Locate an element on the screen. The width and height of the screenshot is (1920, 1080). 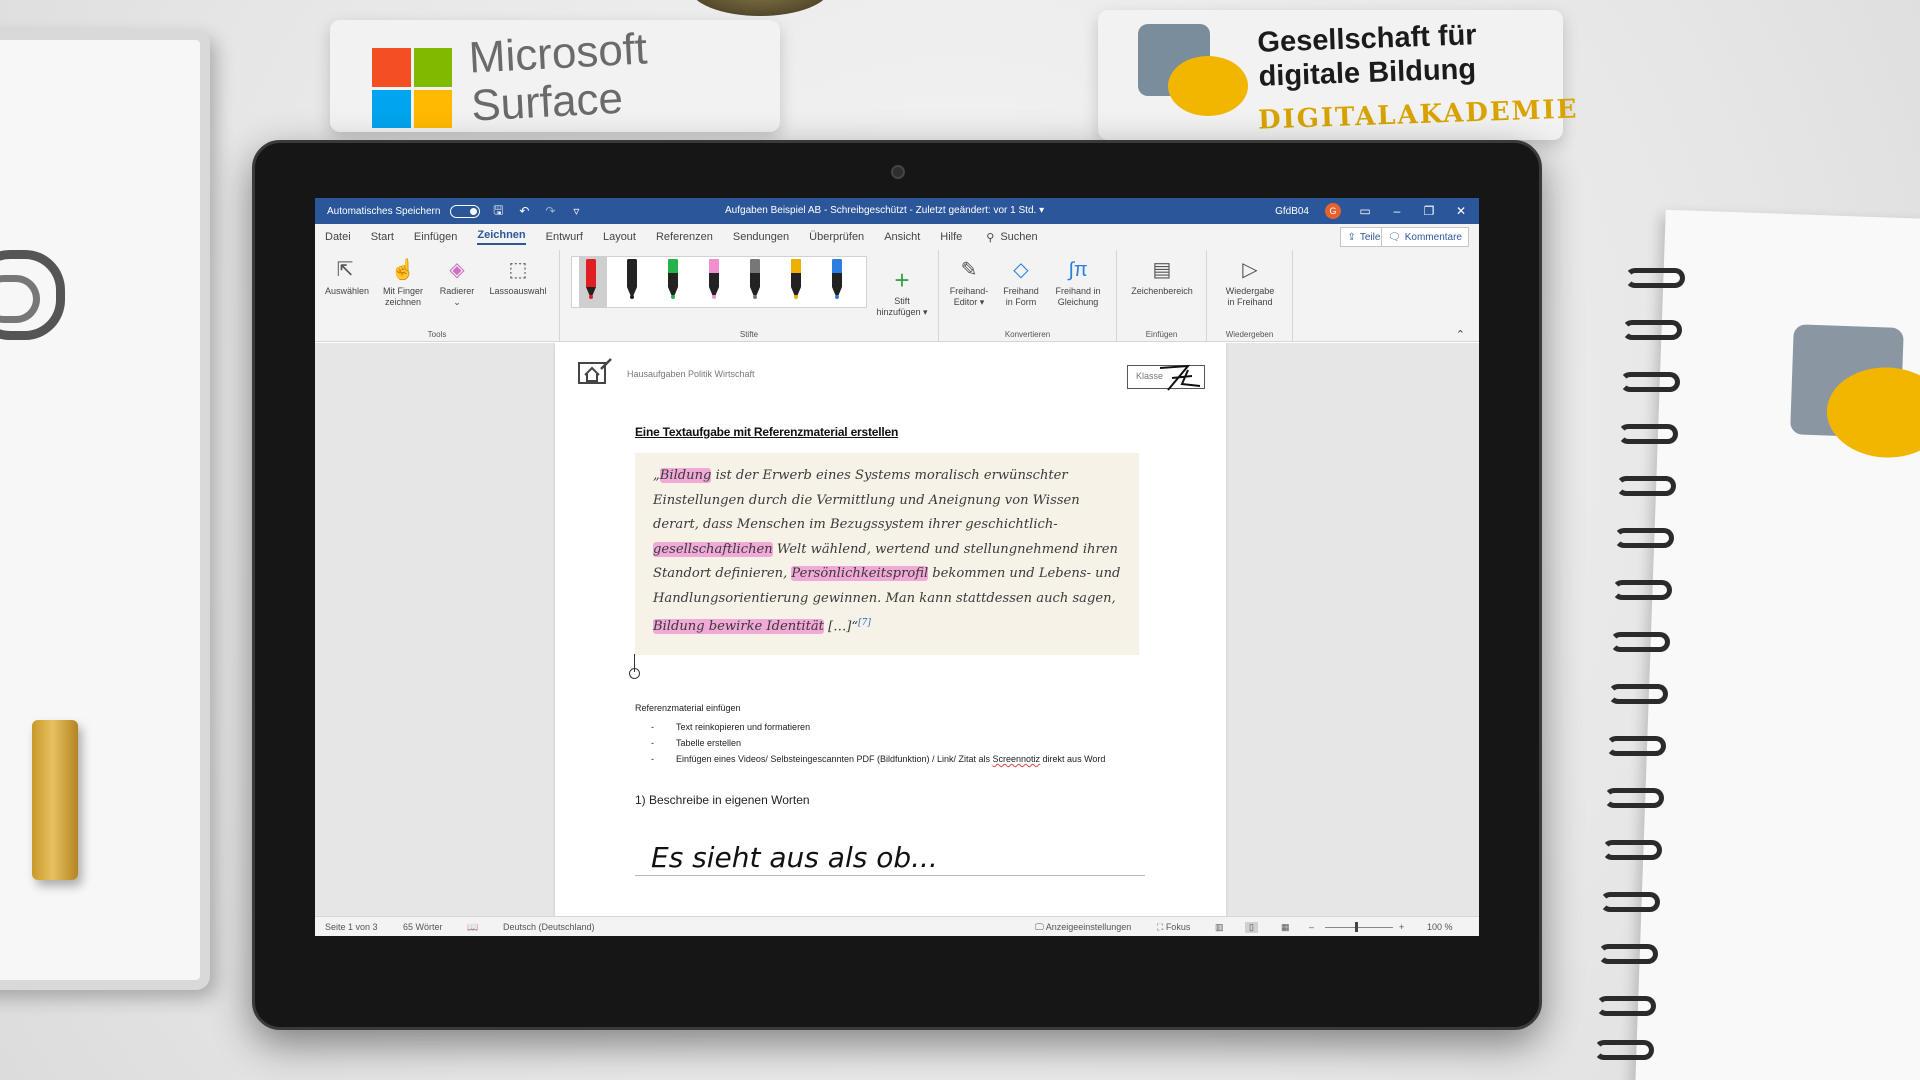
selection-handle is located at coordinates (634, 673).